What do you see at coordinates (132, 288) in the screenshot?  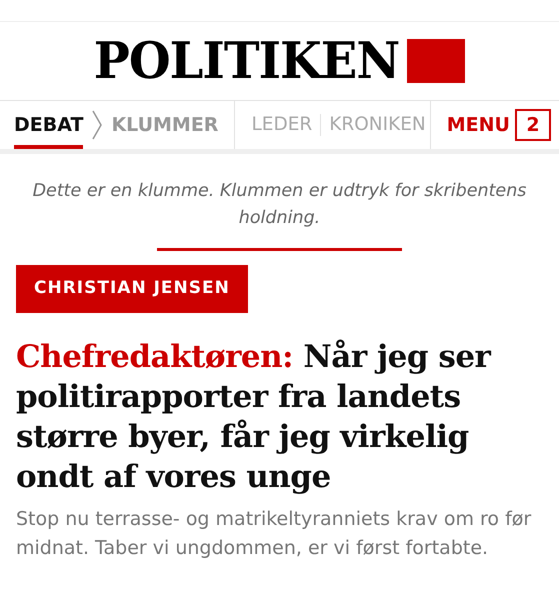 I see `author-button: CHRISTIAN JENSEN` at bounding box center [132, 288].